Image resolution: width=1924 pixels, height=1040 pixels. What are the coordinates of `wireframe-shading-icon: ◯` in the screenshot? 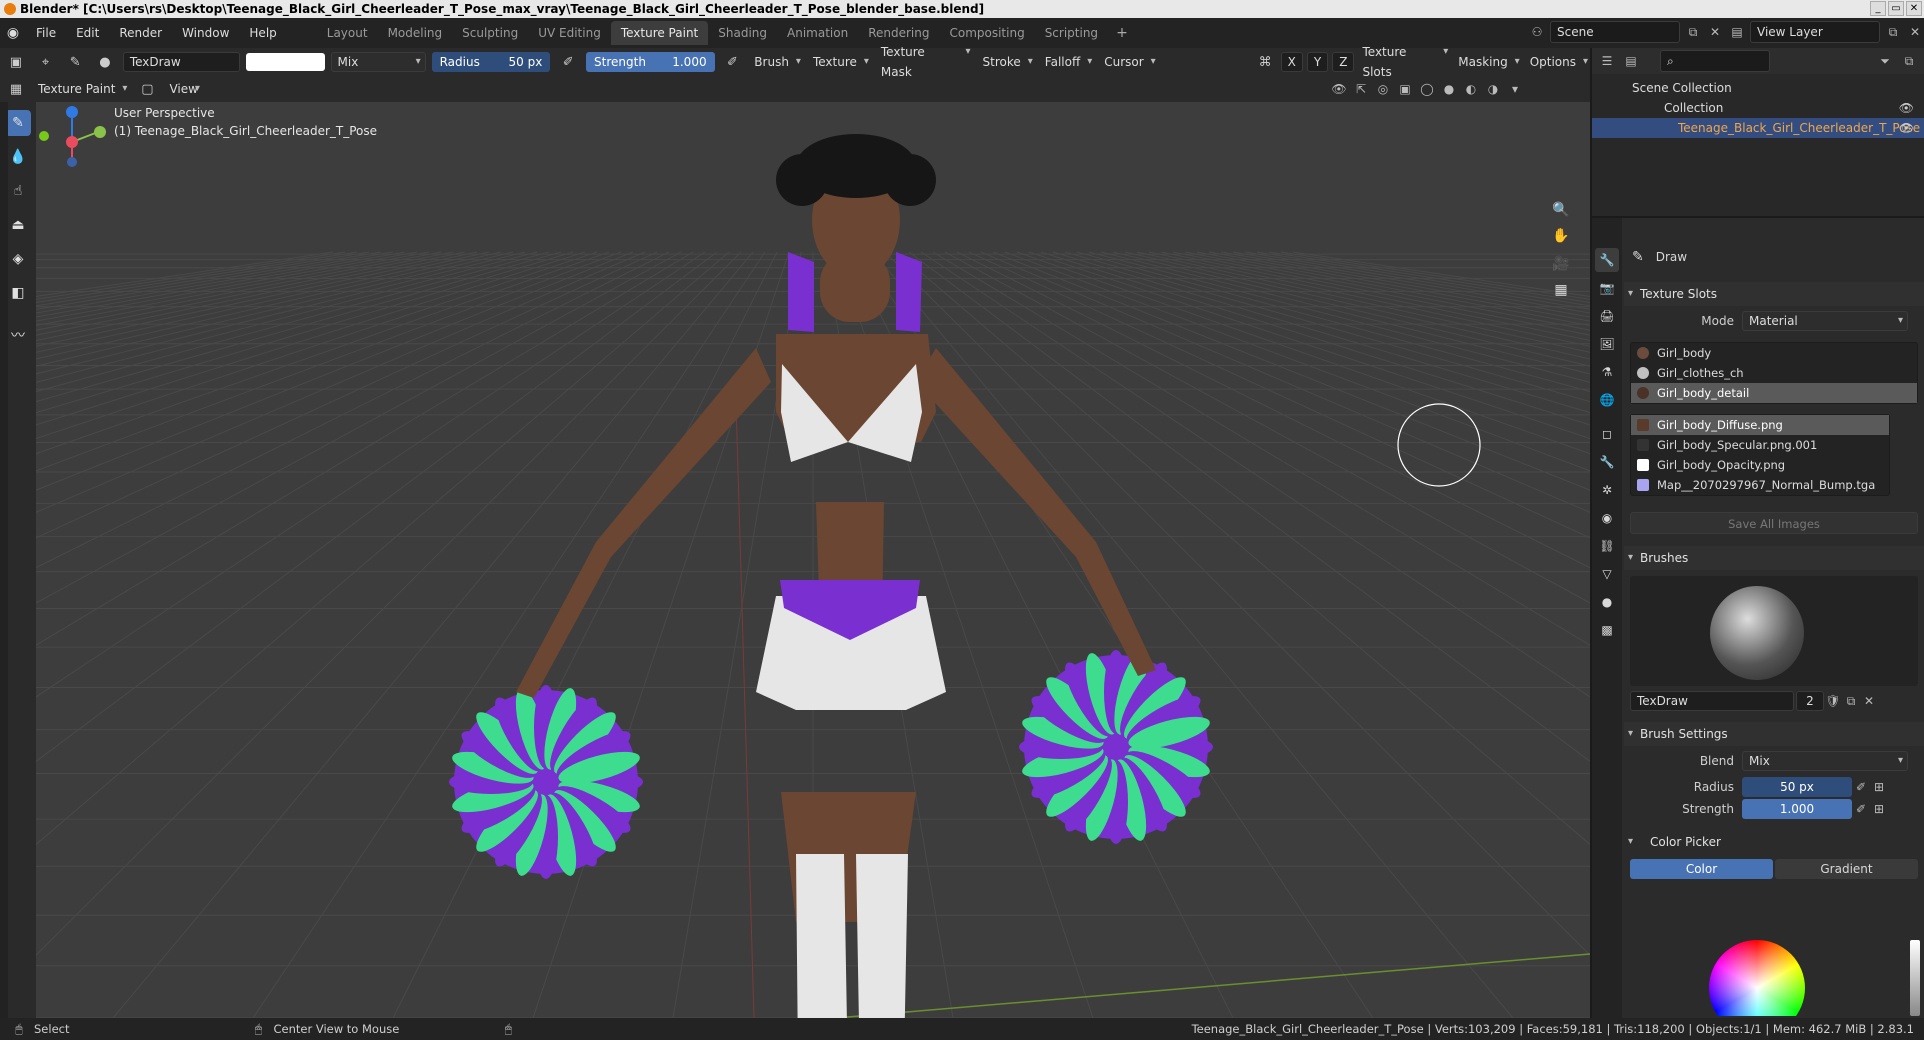 It's located at (1427, 89).